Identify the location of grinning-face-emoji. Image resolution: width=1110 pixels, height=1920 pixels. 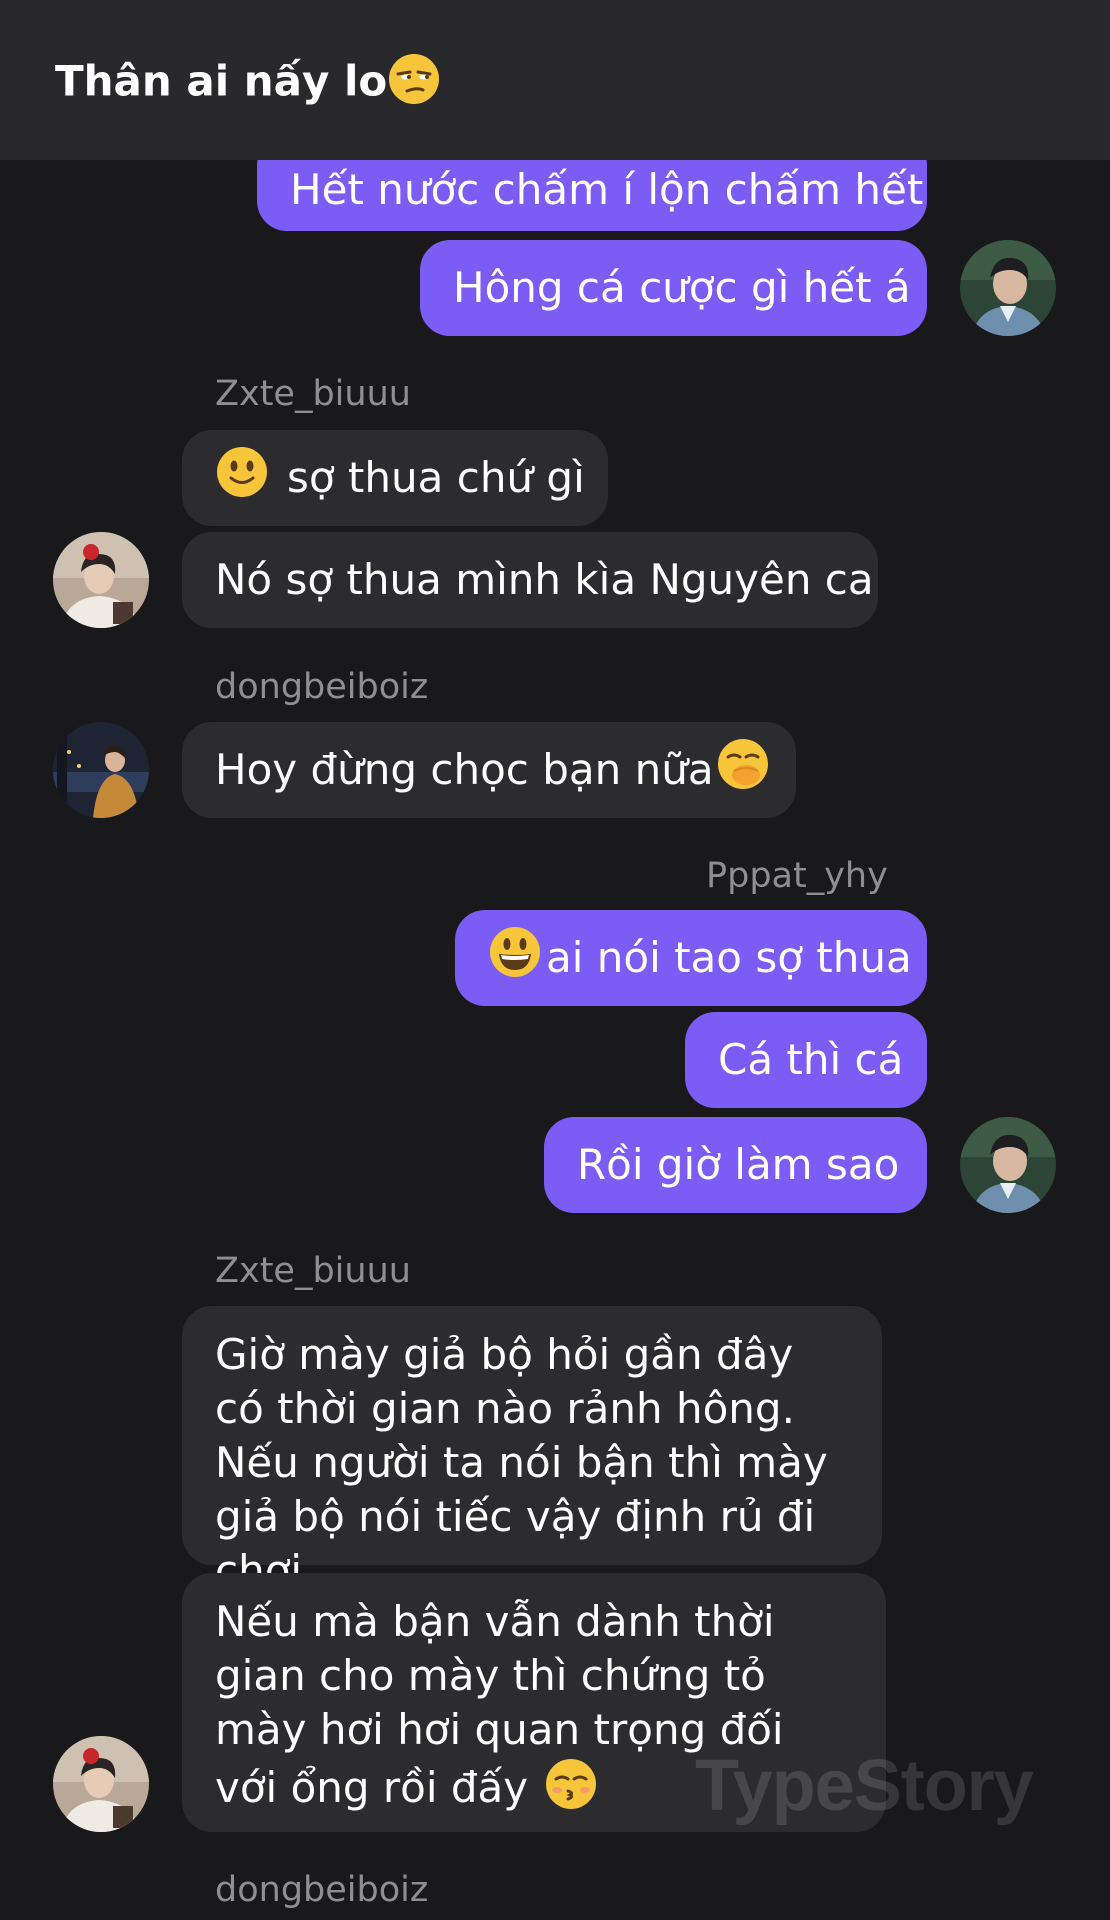
(515, 958).